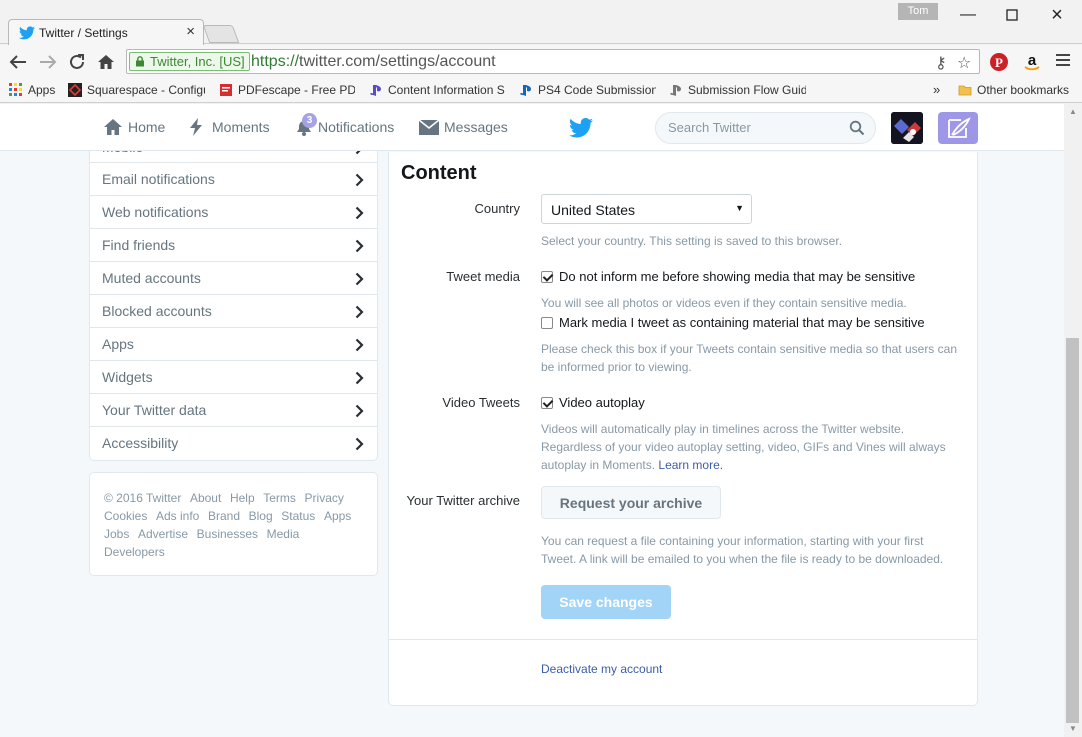 This screenshot has height=737, width=1082. Describe the element at coordinates (279, 498) in the screenshot. I see `footer-link: Terms` at that location.